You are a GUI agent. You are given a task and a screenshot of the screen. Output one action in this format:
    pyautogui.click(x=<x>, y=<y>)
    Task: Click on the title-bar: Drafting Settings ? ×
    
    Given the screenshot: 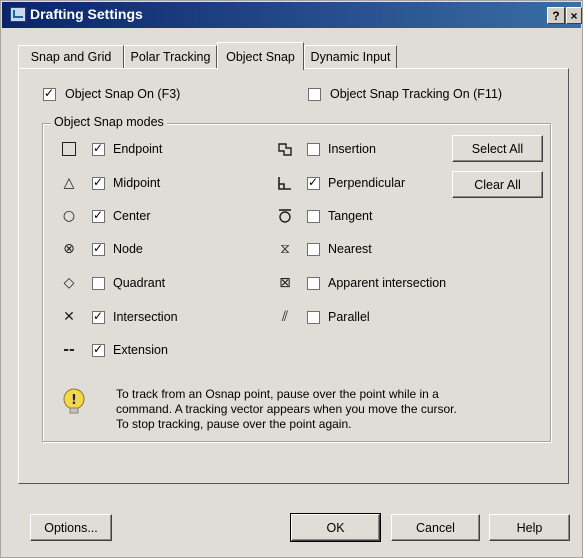 What is the action you would take?
    pyautogui.click(x=292, y=15)
    